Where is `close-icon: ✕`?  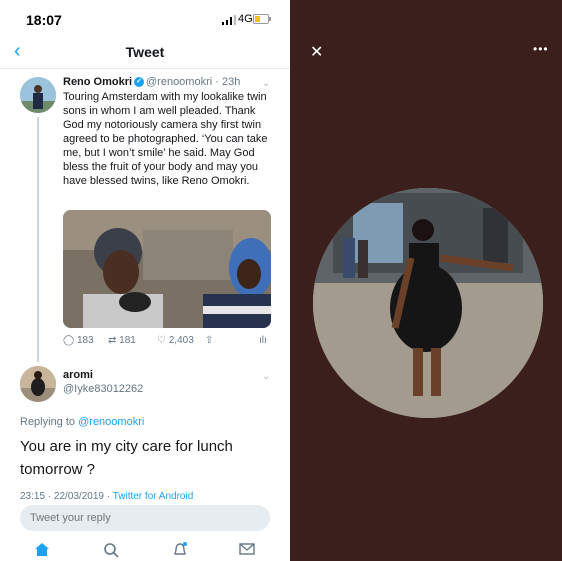
close-icon: ✕ is located at coordinates (316, 52).